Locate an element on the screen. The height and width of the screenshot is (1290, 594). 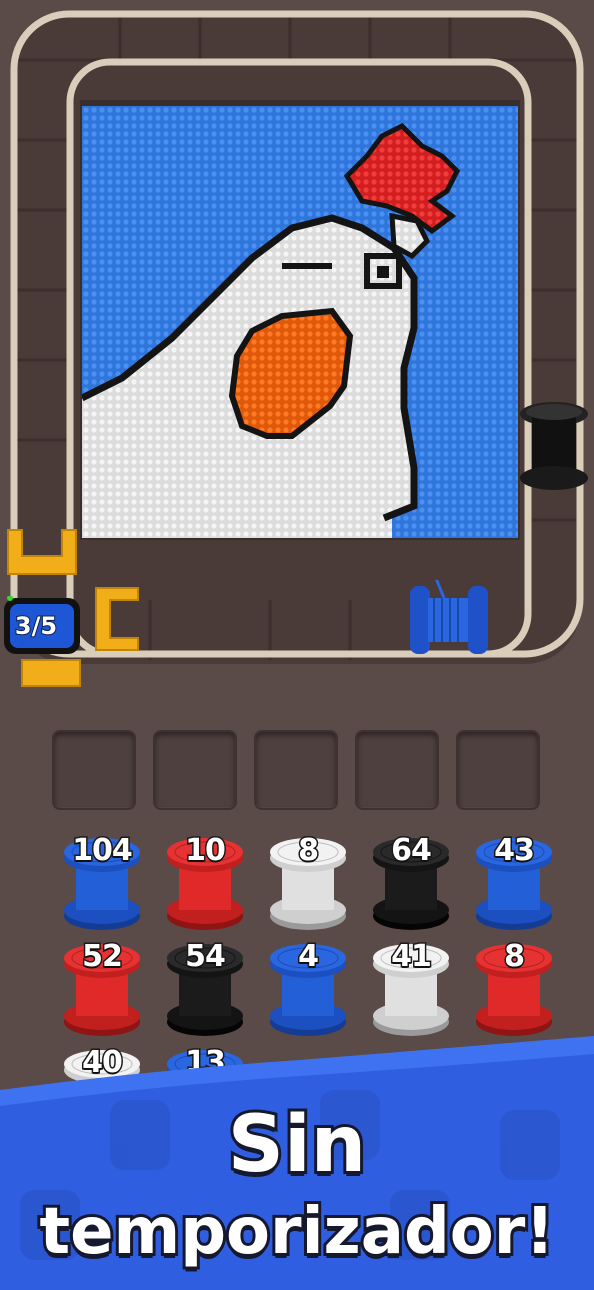
spool-white: 8 is located at coordinates (308, 879).